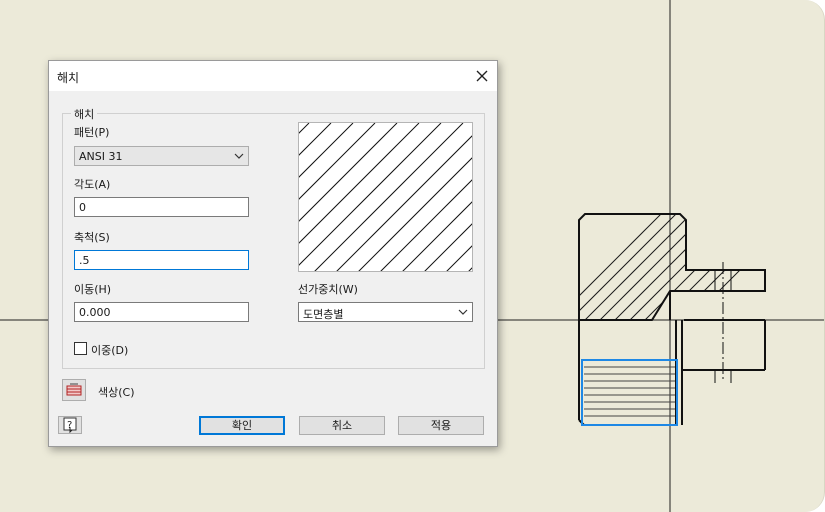  I want to click on color-label: 색상(C), so click(116, 392).